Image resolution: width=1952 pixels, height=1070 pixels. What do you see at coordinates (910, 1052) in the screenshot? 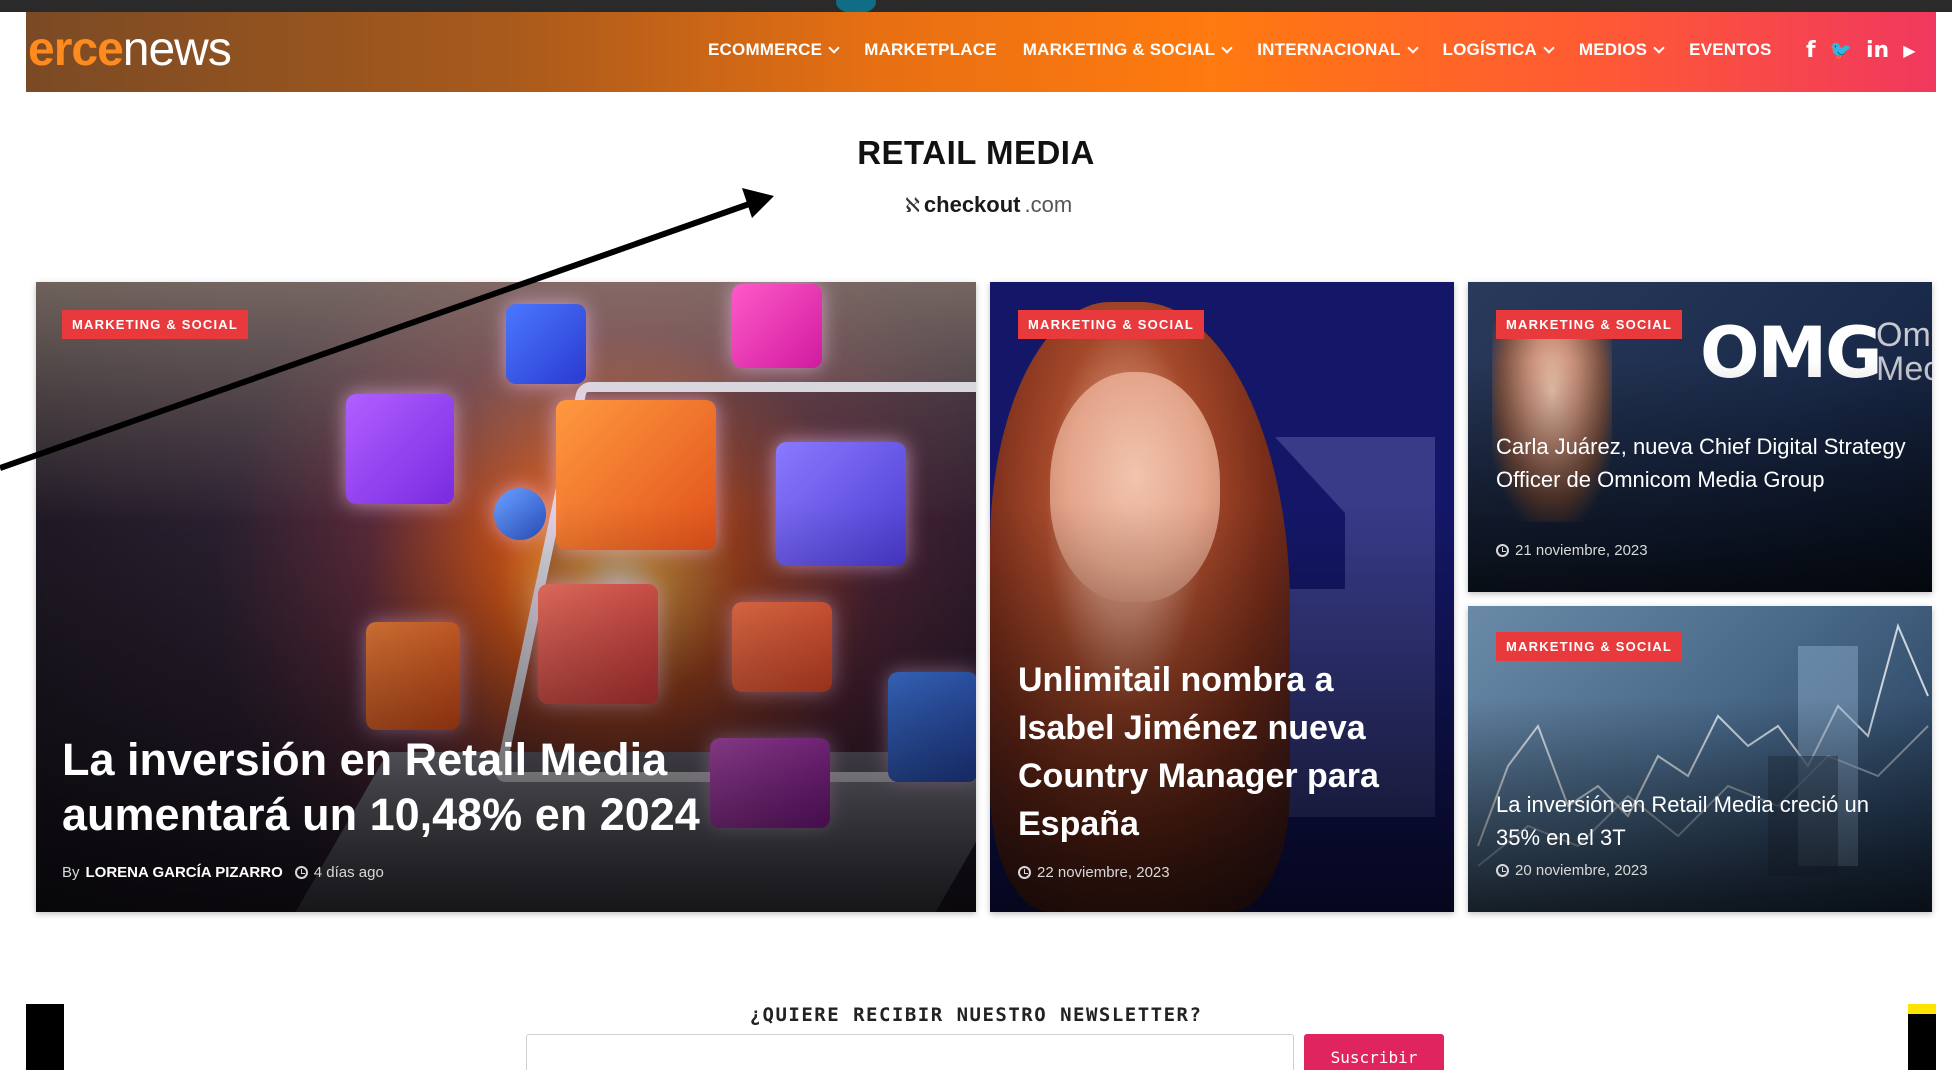
I see `newsletter-email-input` at bounding box center [910, 1052].